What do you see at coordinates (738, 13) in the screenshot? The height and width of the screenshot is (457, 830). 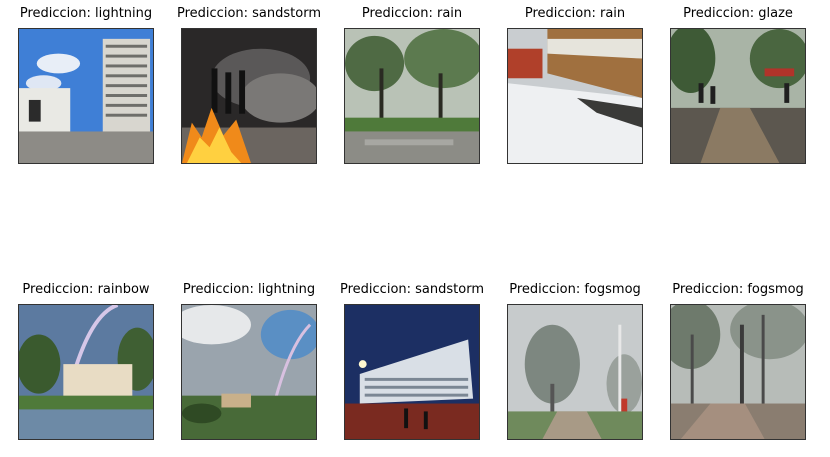 I see `panel-title: Prediccion: glaze` at bounding box center [738, 13].